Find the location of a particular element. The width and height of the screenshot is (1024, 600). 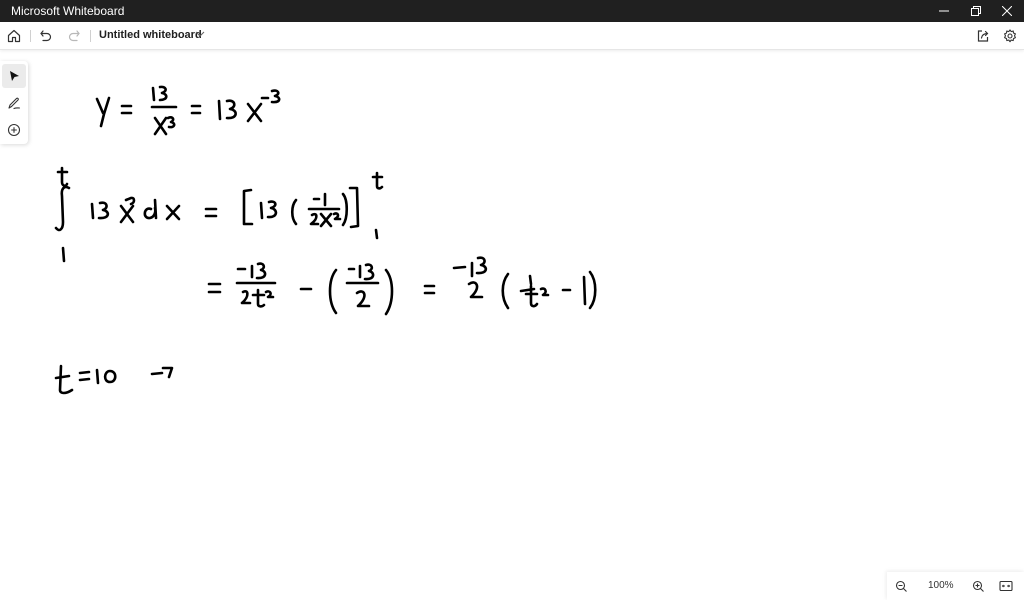

zoom-in-button is located at coordinates (978, 586).